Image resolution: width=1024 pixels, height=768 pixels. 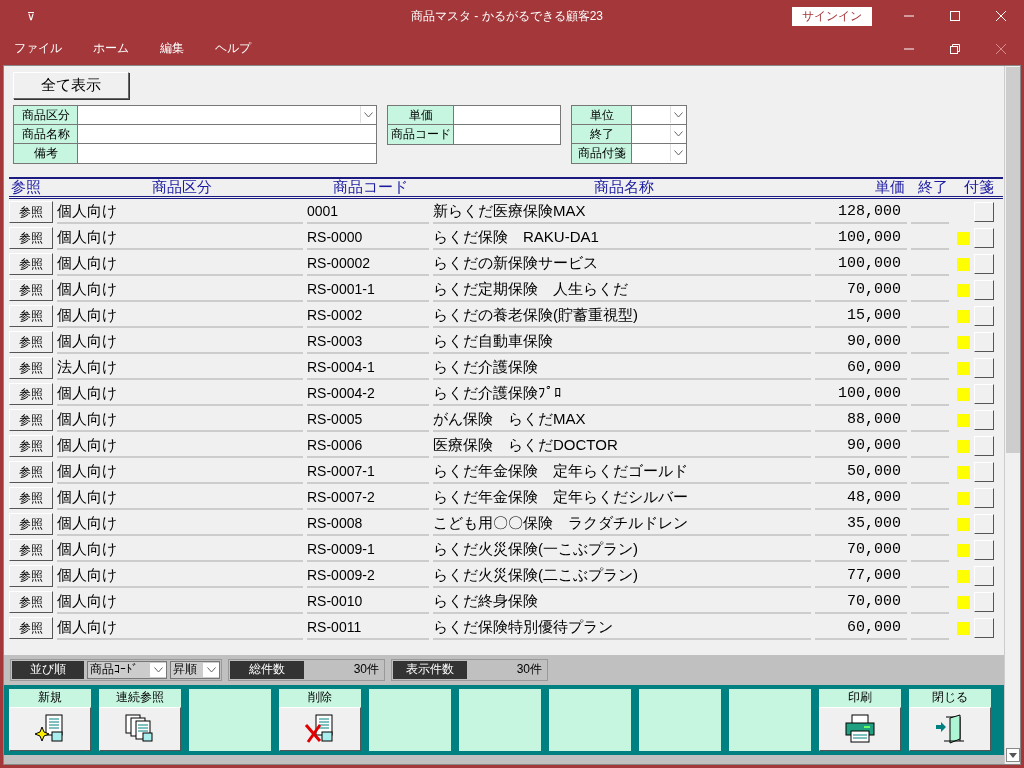 I want to click on documents-icon, so click(x=140, y=728).